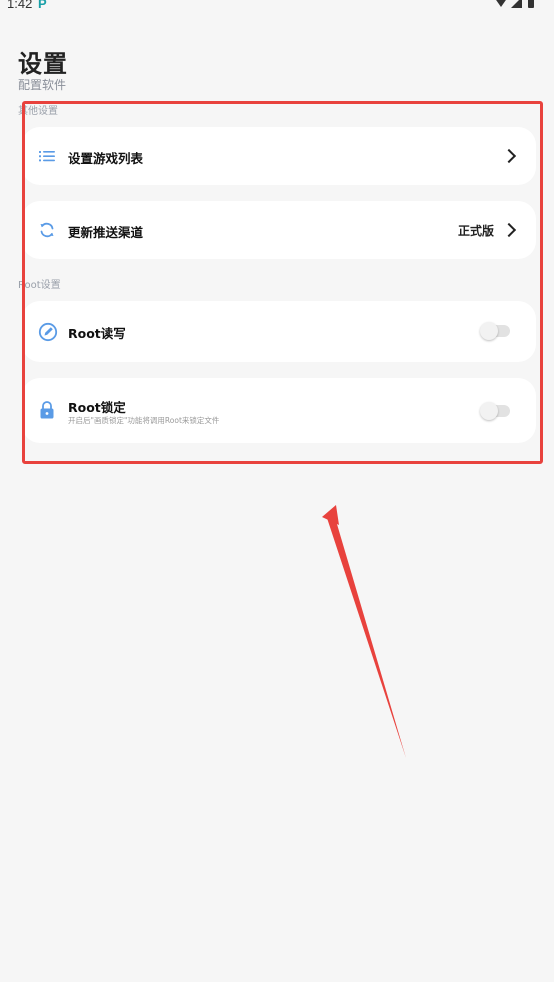 The image size is (554, 982). I want to click on lock-icon, so click(47, 409).